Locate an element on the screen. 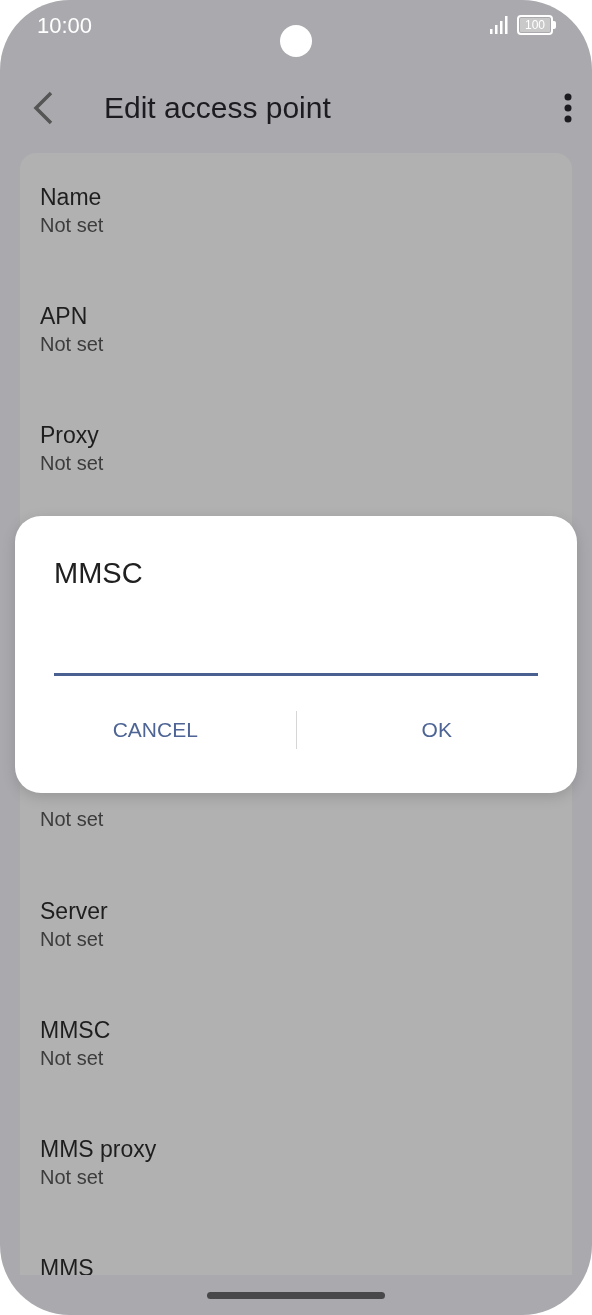  setting-label: MMSC is located at coordinates (75, 1030).